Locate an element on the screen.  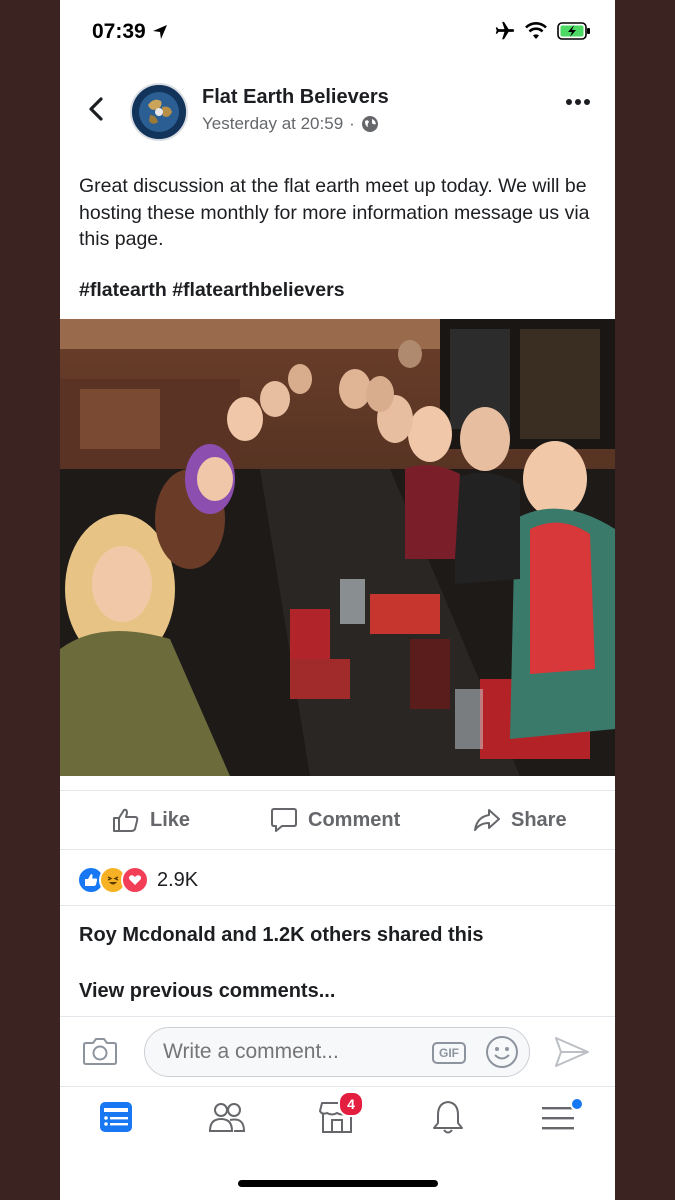
camera-icon is located at coordinates (100, 1051).